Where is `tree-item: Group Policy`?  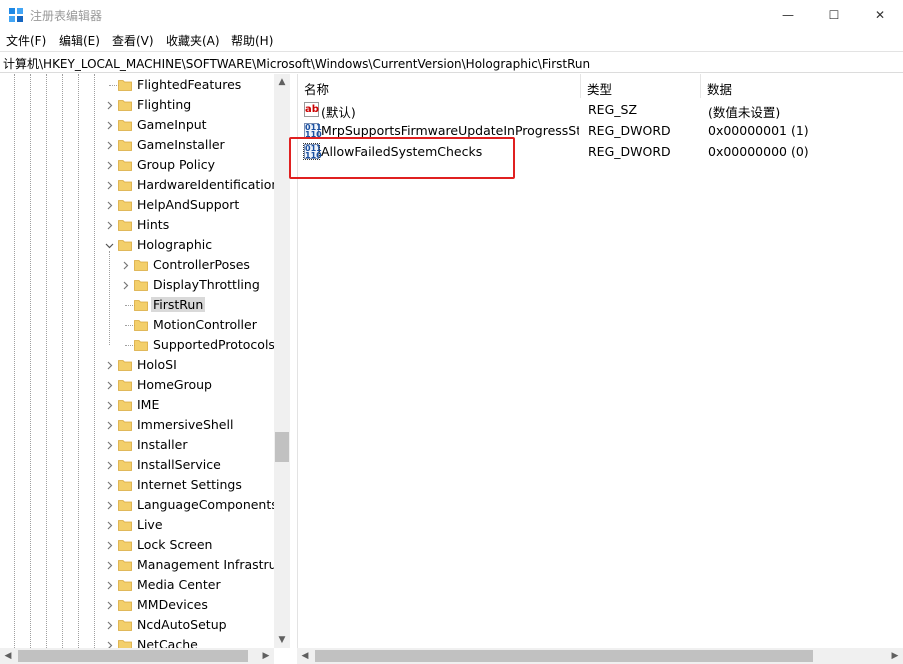
tree-item: Group Policy is located at coordinates (137, 165).